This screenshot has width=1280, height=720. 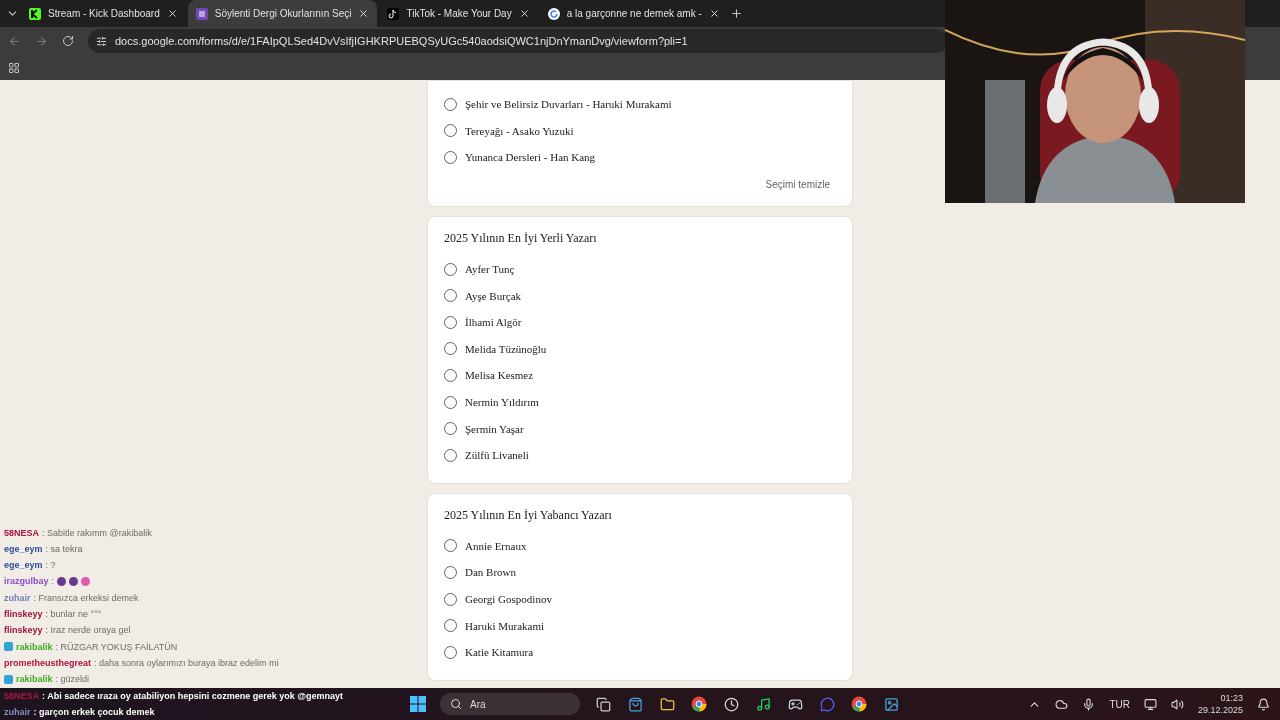 What do you see at coordinates (86, 597) in the screenshot?
I see `chat-message: : Fransızca erkeksi demek` at bounding box center [86, 597].